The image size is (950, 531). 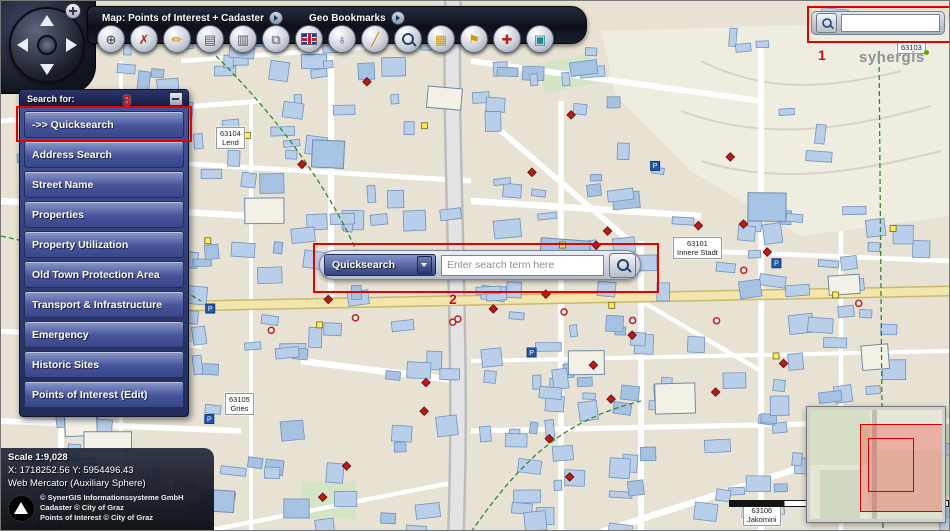 I want to click on district-name: Jakomini, so click(x=762, y=519).